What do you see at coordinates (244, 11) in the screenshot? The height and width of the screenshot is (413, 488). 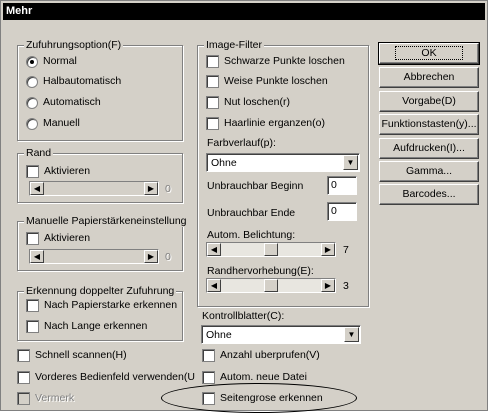 I see `dialog-title: Mehr` at bounding box center [244, 11].